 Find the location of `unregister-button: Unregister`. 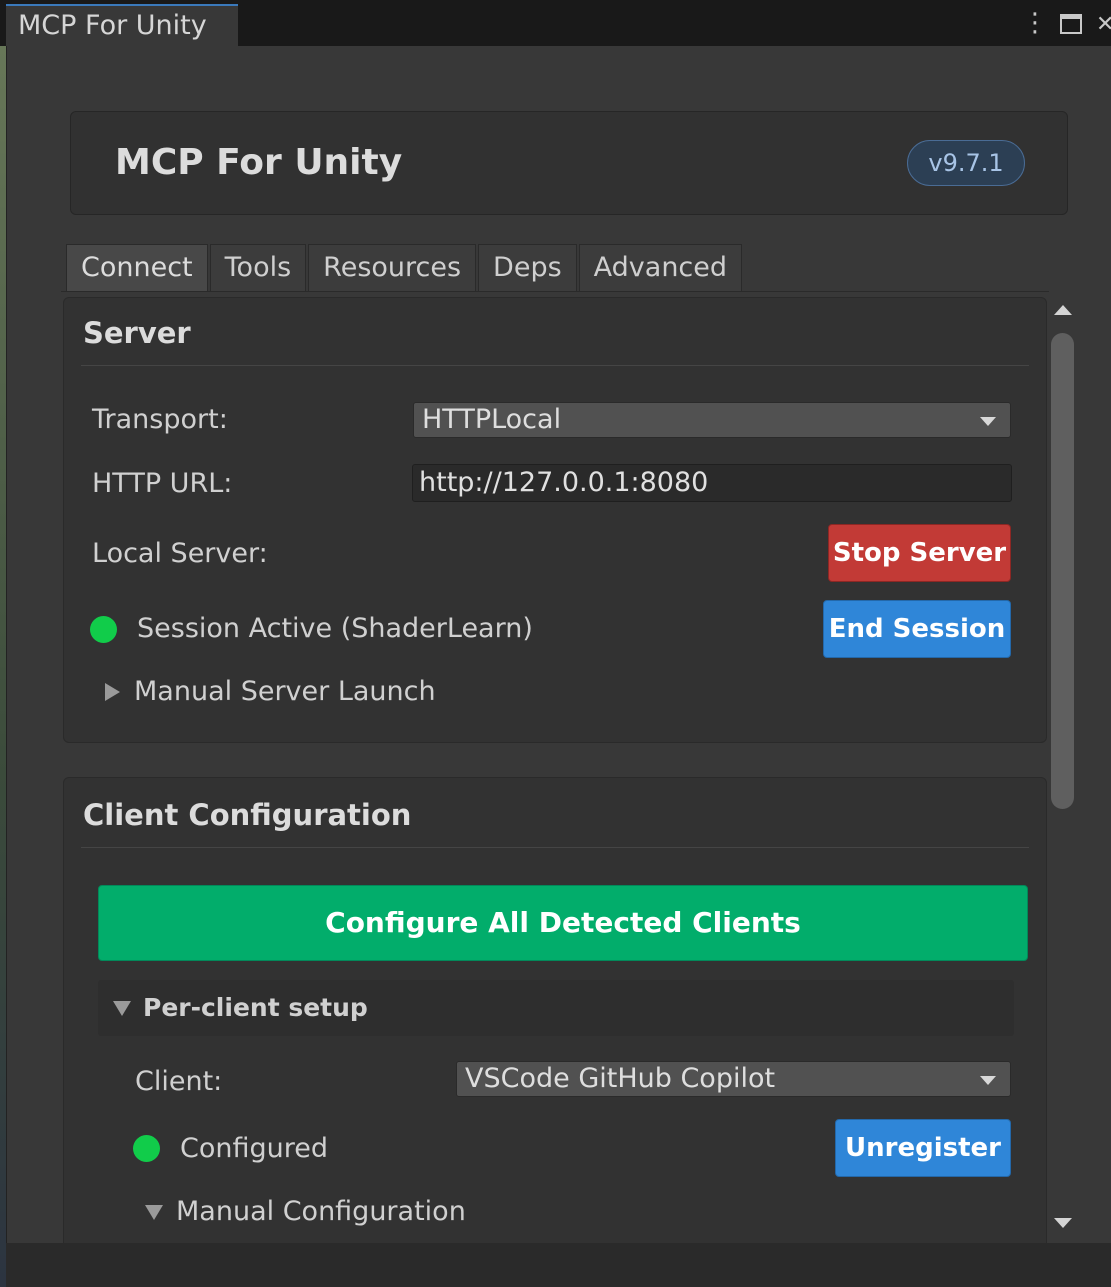

unregister-button: Unregister is located at coordinates (923, 1148).